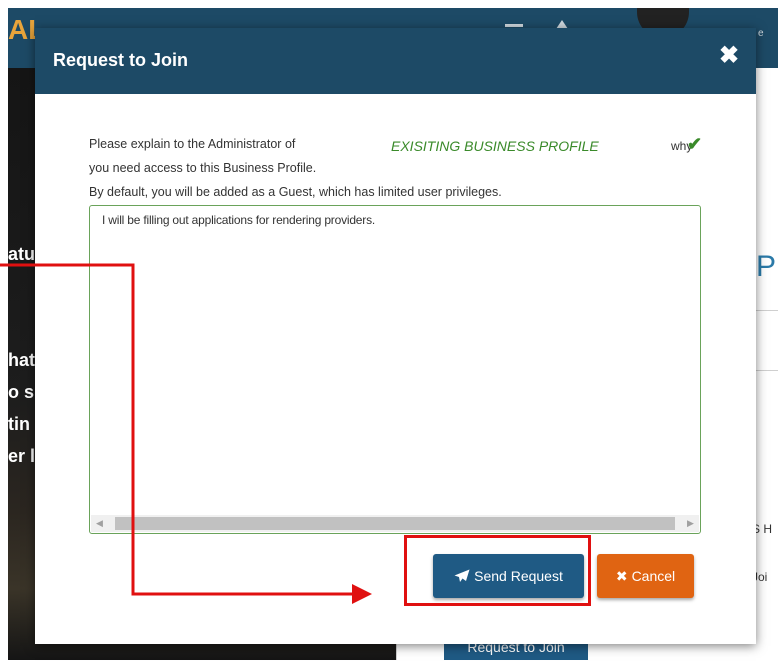 Image resolution: width=778 pixels, height=662 pixels. What do you see at coordinates (22, 456) in the screenshot?
I see `hero-text-fragment: er l` at bounding box center [22, 456].